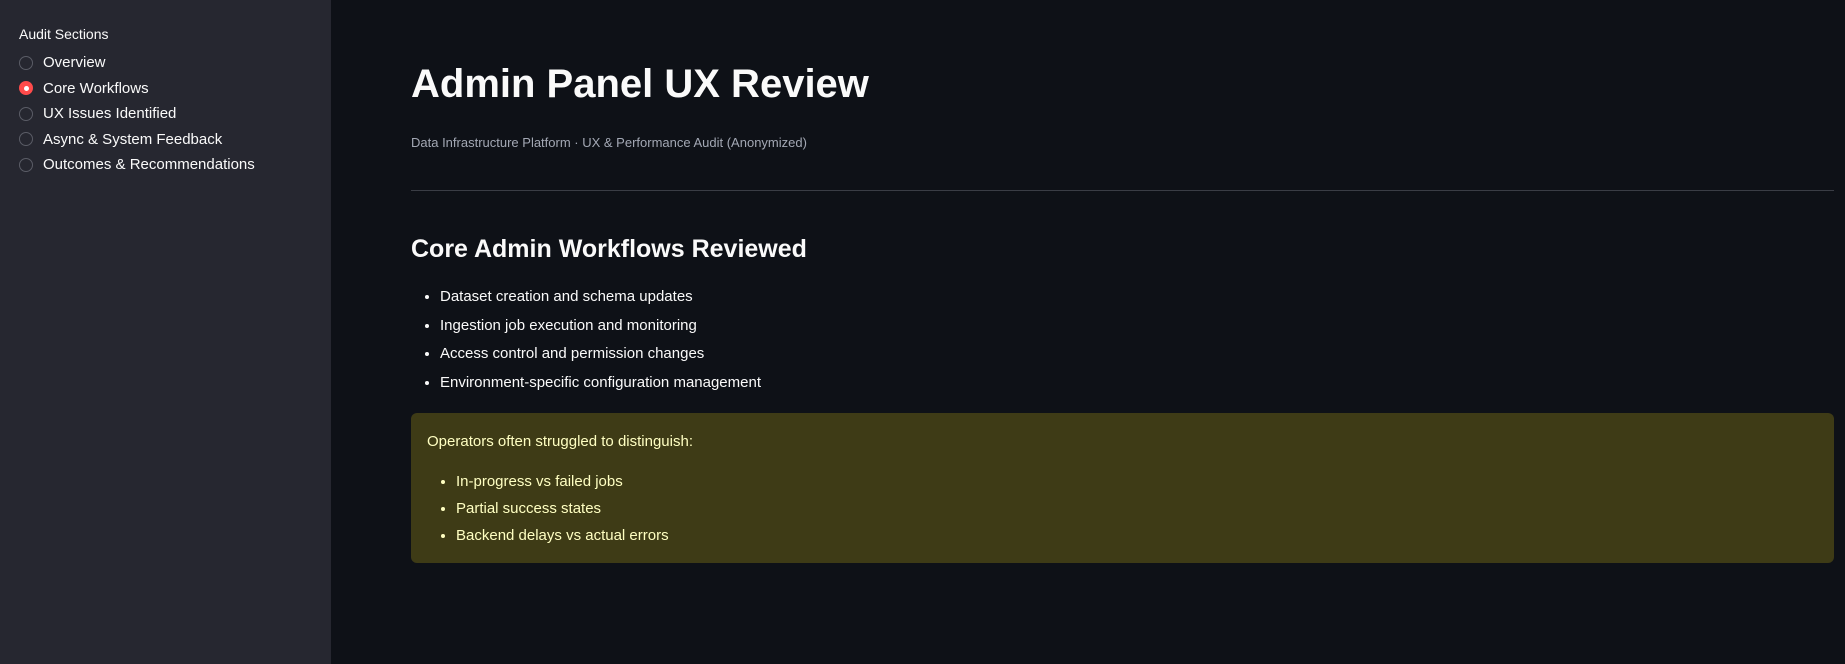 The height and width of the screenshot is (664, 1845). What do you see at coordinates (1137, 297) in the screenshot?
I see `list-item: Dataset creation and schema updates` at bounding box center [1137, 297].